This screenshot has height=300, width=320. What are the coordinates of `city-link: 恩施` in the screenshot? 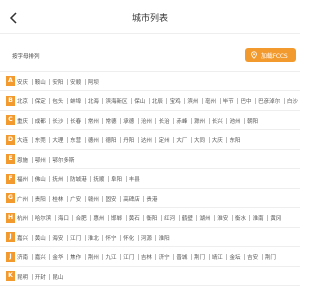 It's located at (22, 160).